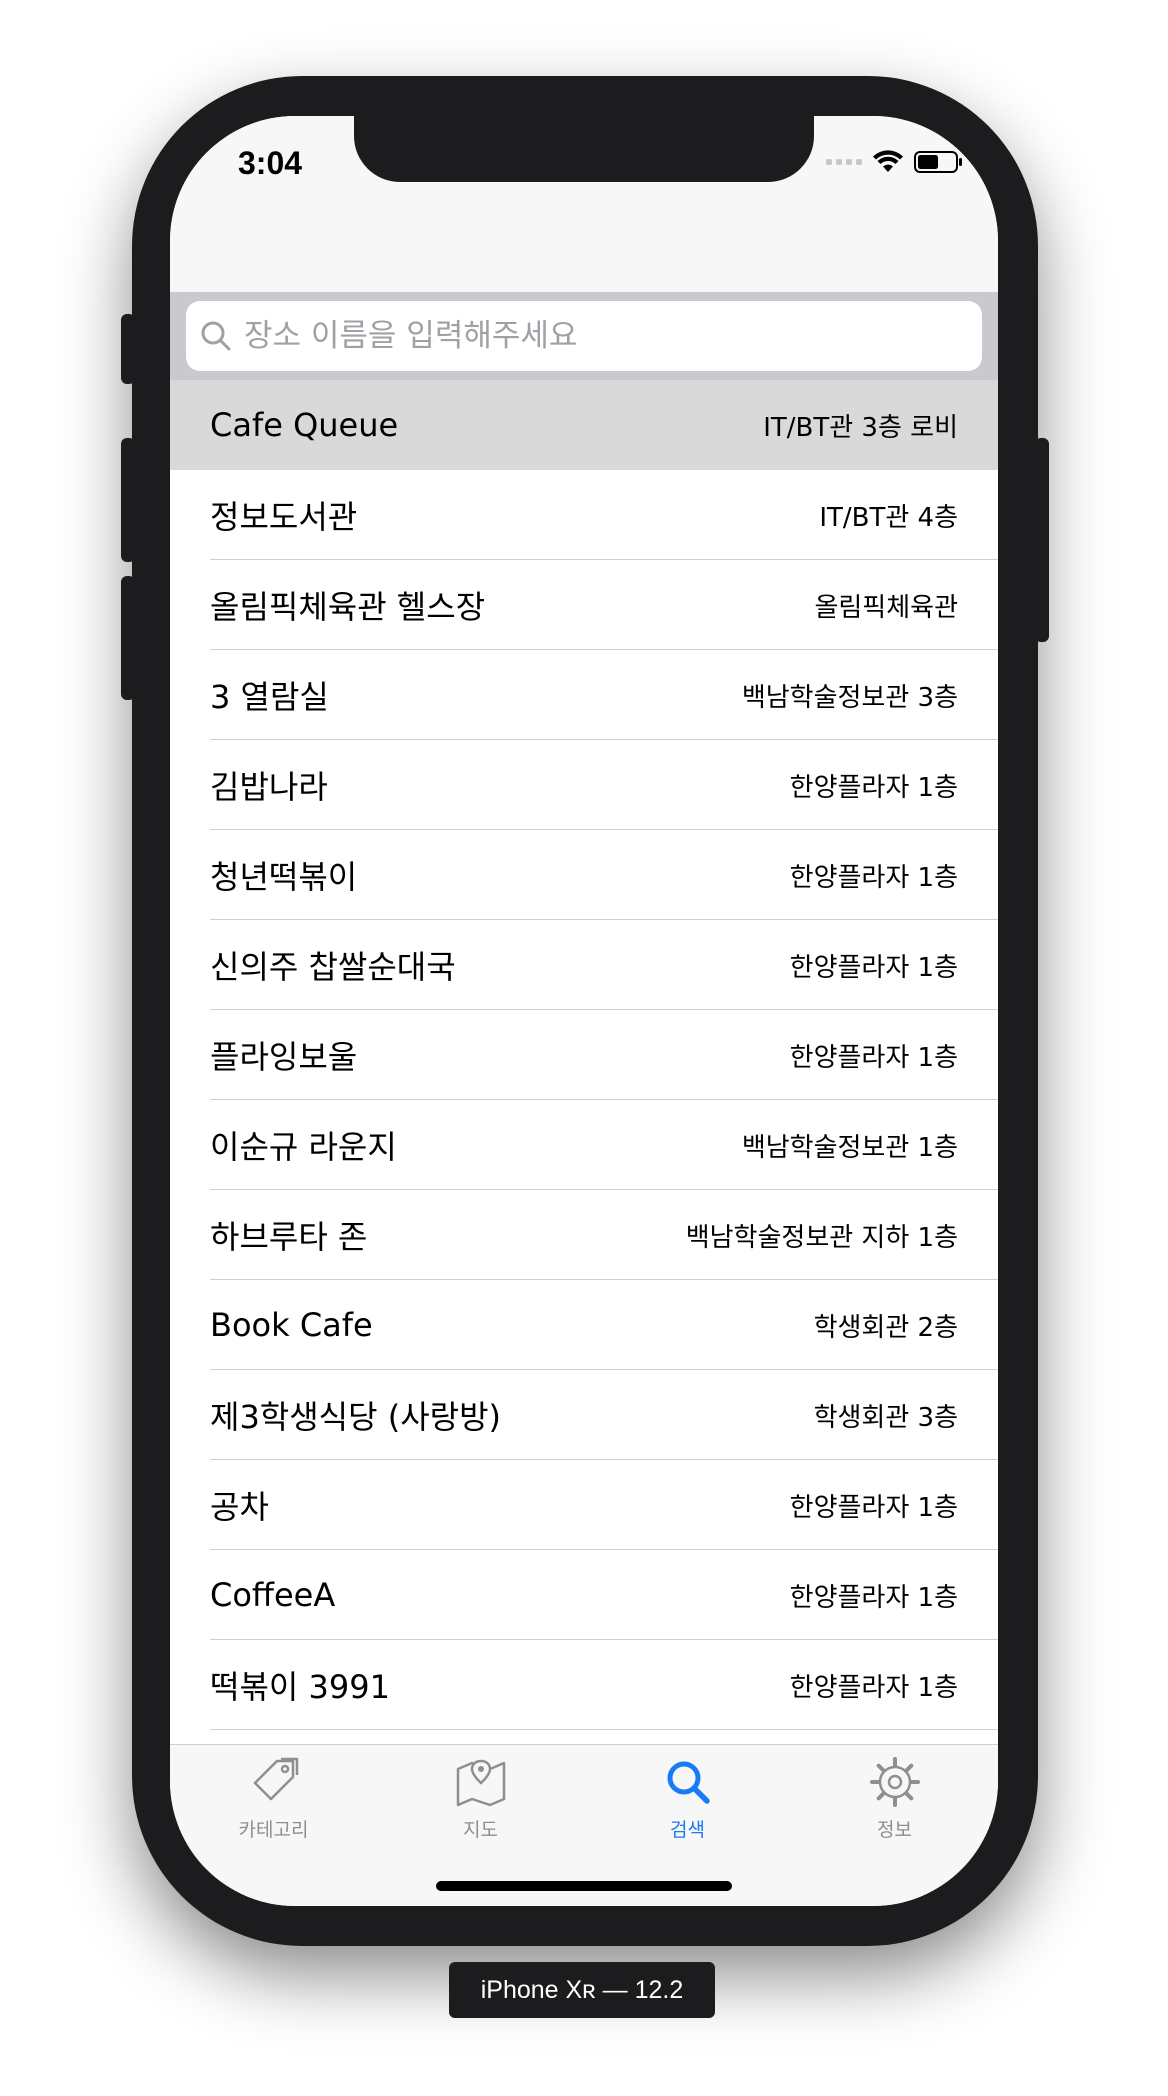  What do you see at coordinates (582, 1990) in the screenshot?
I see `device-label: iPhone Xʀ — 12.2` at bounding box center [582, 1990].